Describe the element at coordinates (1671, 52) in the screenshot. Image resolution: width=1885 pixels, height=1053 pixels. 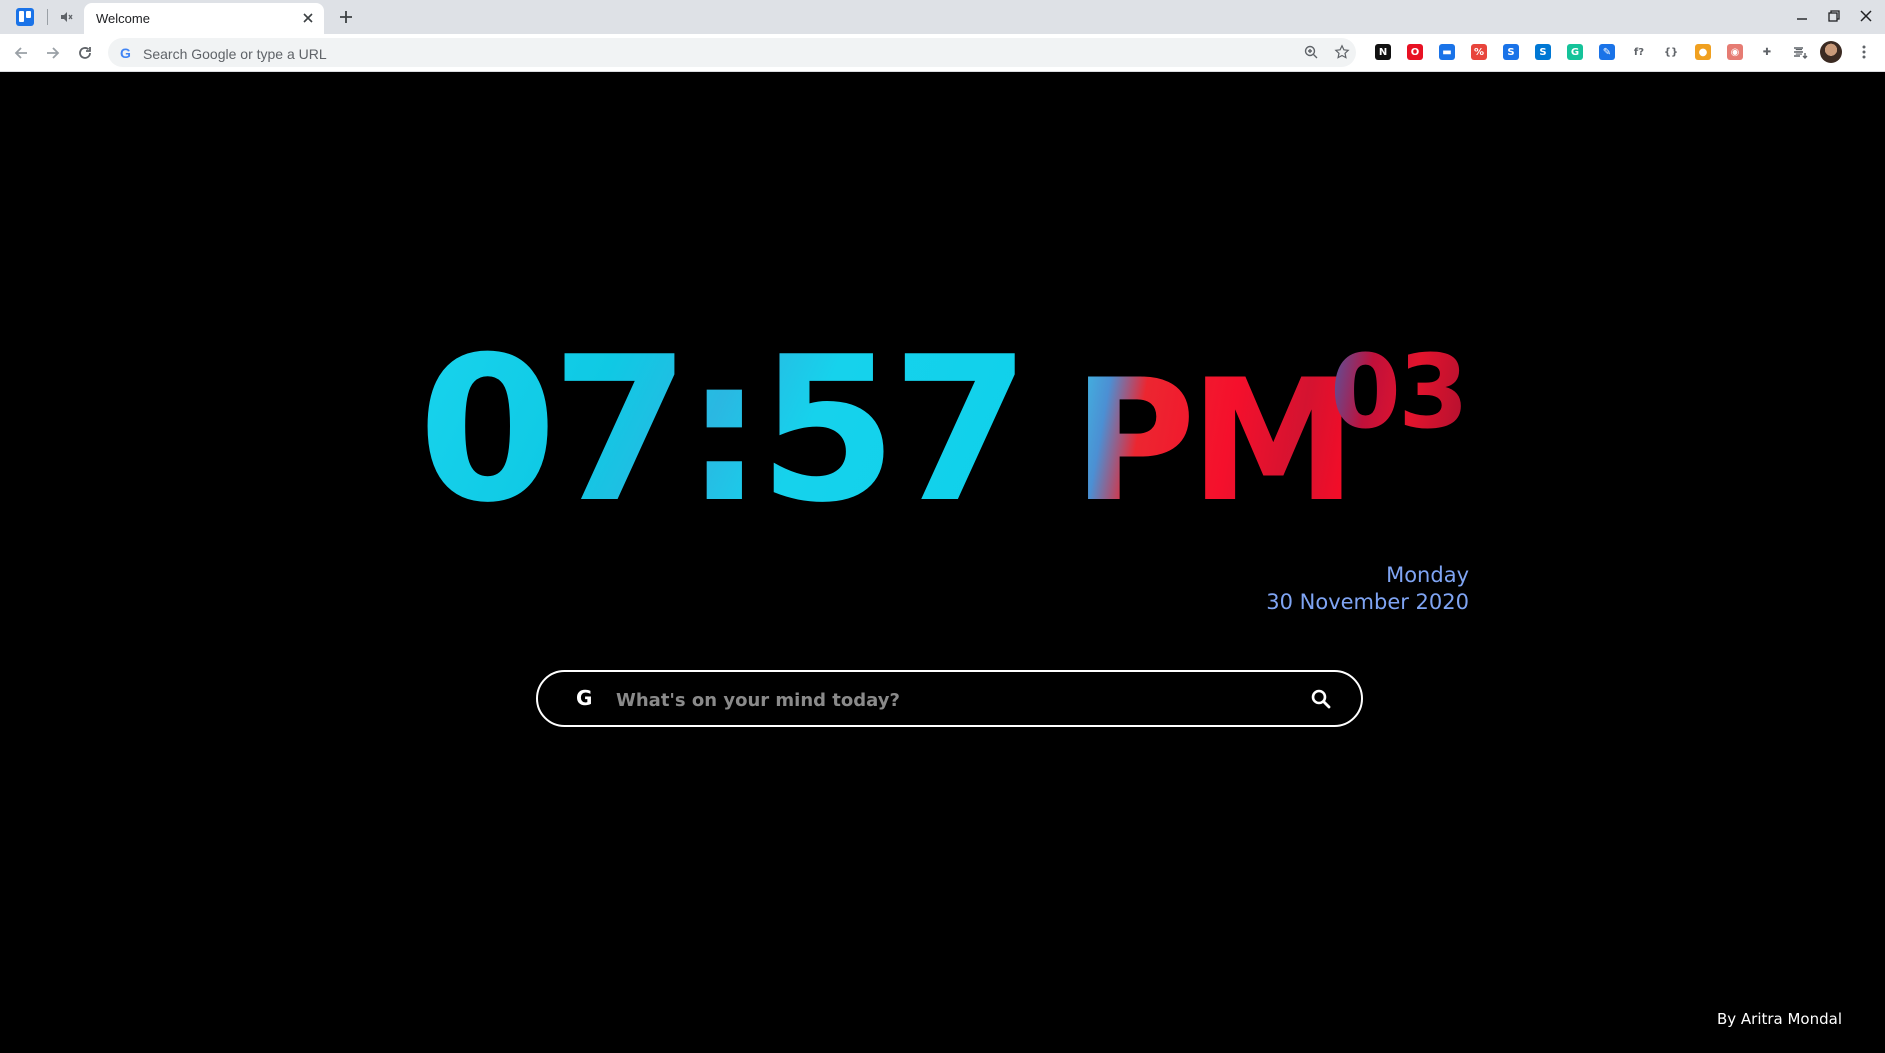
I see `code-extension-icon: {}` at that location.